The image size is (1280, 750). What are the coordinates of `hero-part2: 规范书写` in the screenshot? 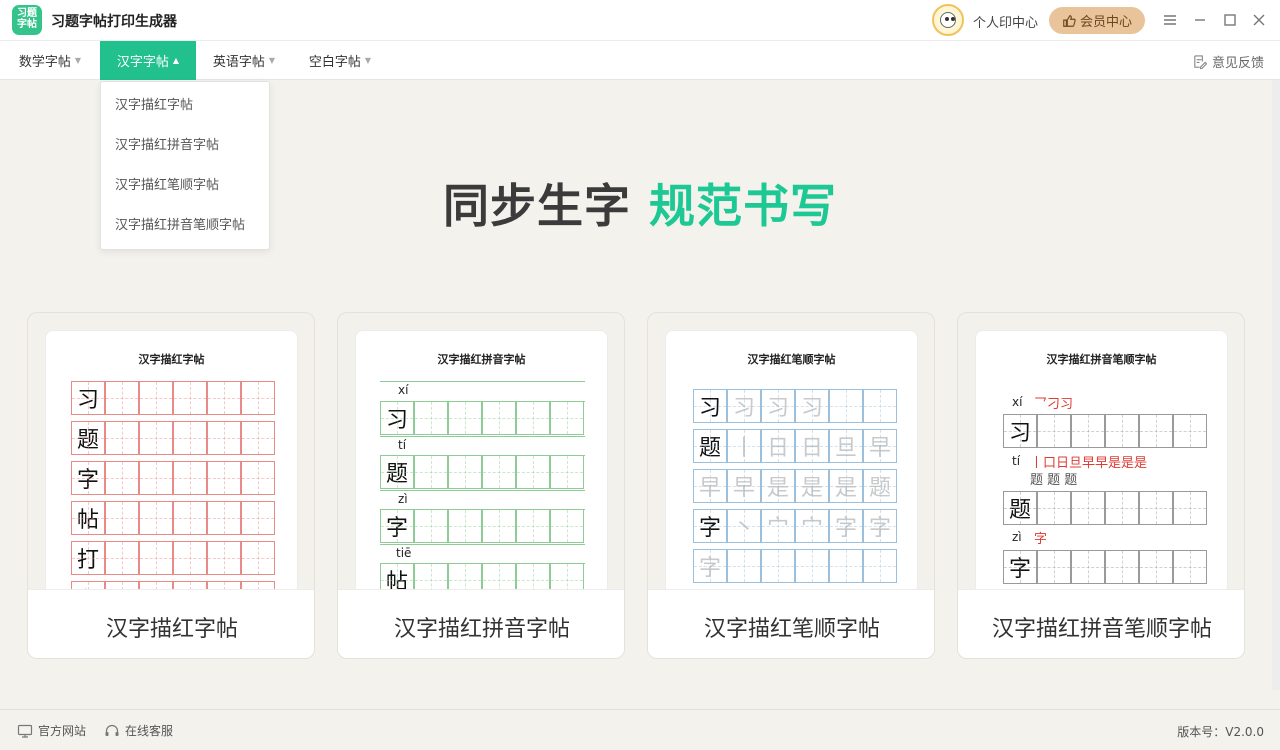 It's located at (743, 206).